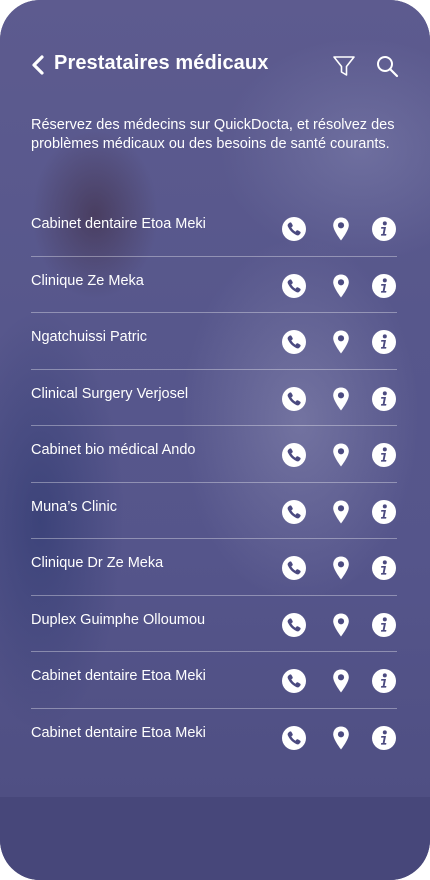 This screenshot has height=880, width=430. I want to click on provider-name: Ngatchuissi Patric, so click(89, 337).